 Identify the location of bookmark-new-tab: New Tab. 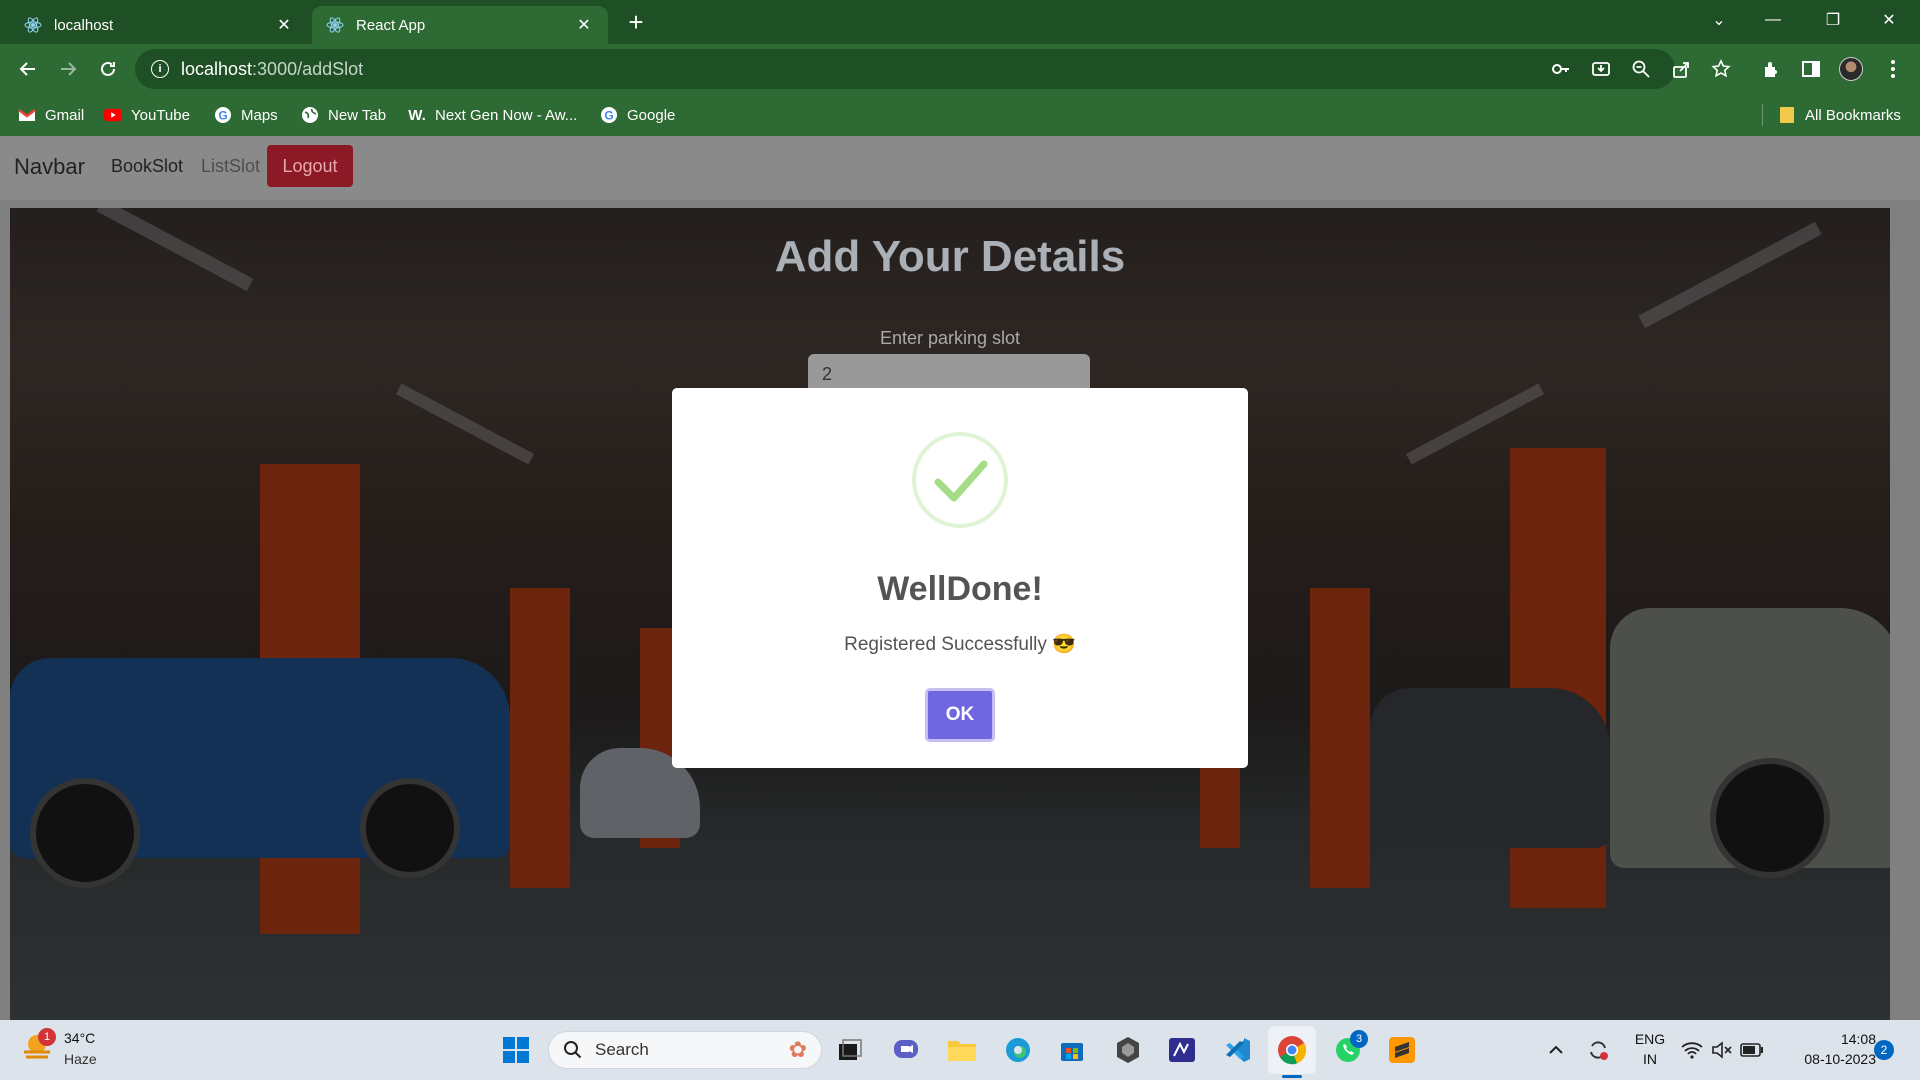
(343, 115).